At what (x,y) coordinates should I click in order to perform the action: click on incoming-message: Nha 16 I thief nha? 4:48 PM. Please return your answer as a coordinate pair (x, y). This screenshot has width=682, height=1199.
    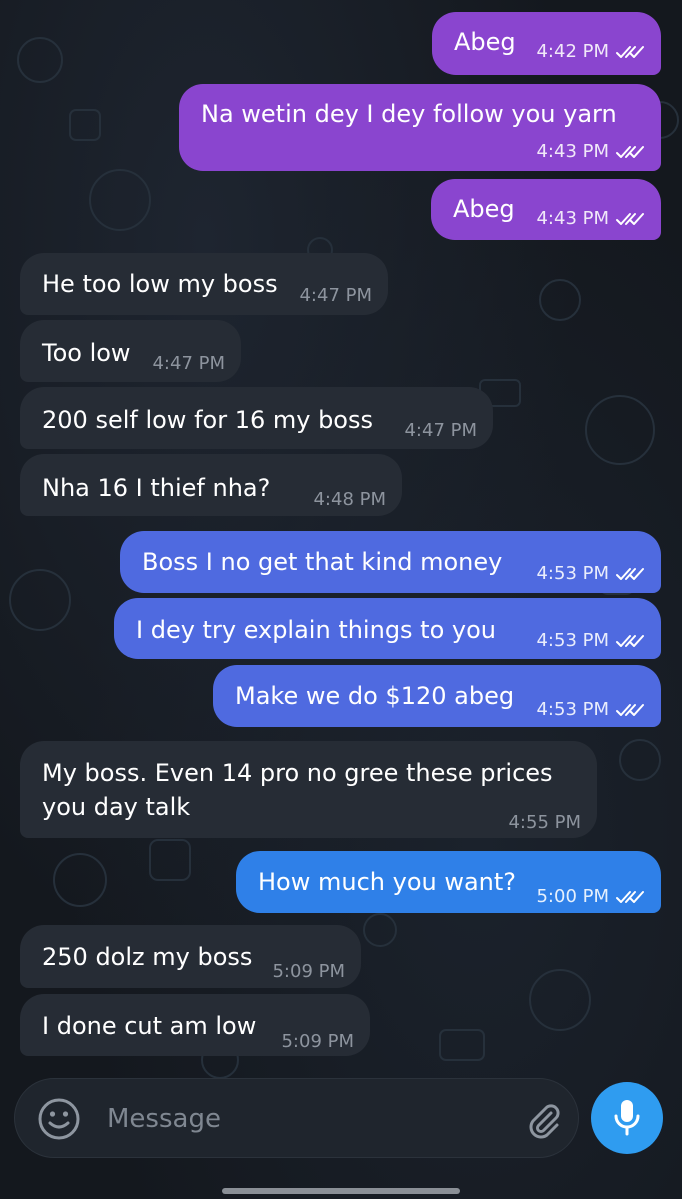
    Looking at the image, I should click on (211, 485).